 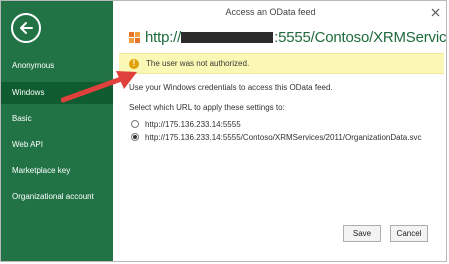 What do you see at coordinates (134, 63) in the screenshot?
I see `warning-icon: !` at bounding box center [134, 63].